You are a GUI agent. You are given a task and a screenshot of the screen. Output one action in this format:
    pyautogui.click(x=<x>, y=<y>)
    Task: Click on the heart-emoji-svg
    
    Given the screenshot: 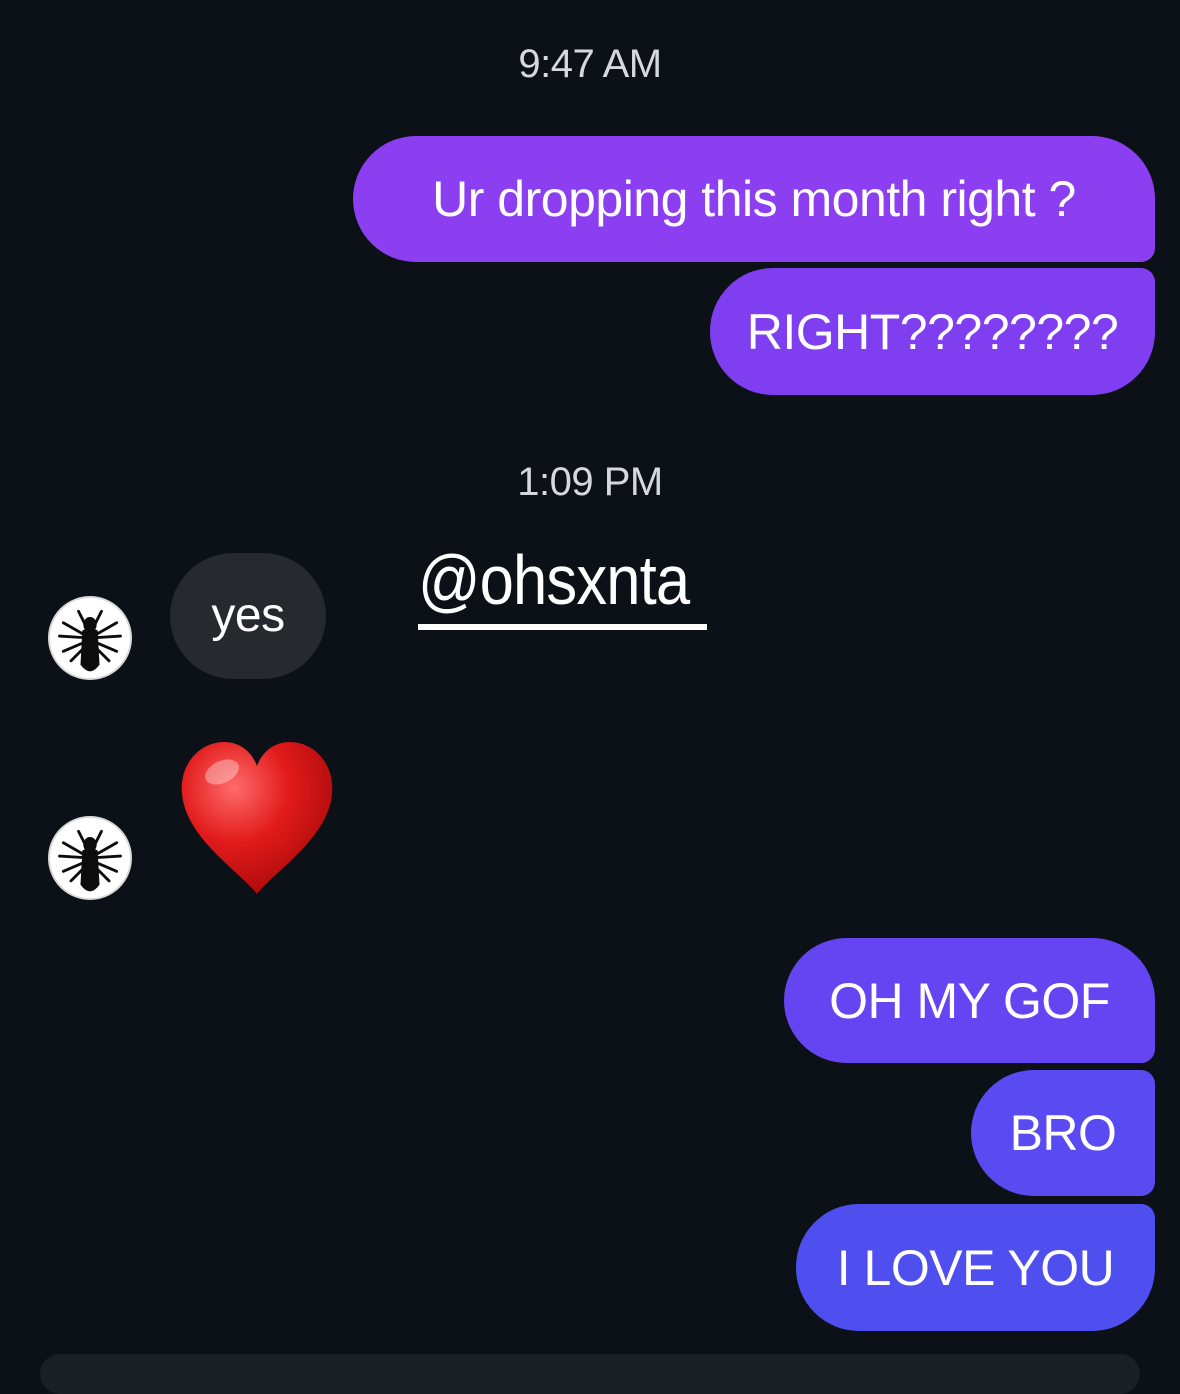 What is the action you would take?
    pyautogui.click(x=257, y=818)
    